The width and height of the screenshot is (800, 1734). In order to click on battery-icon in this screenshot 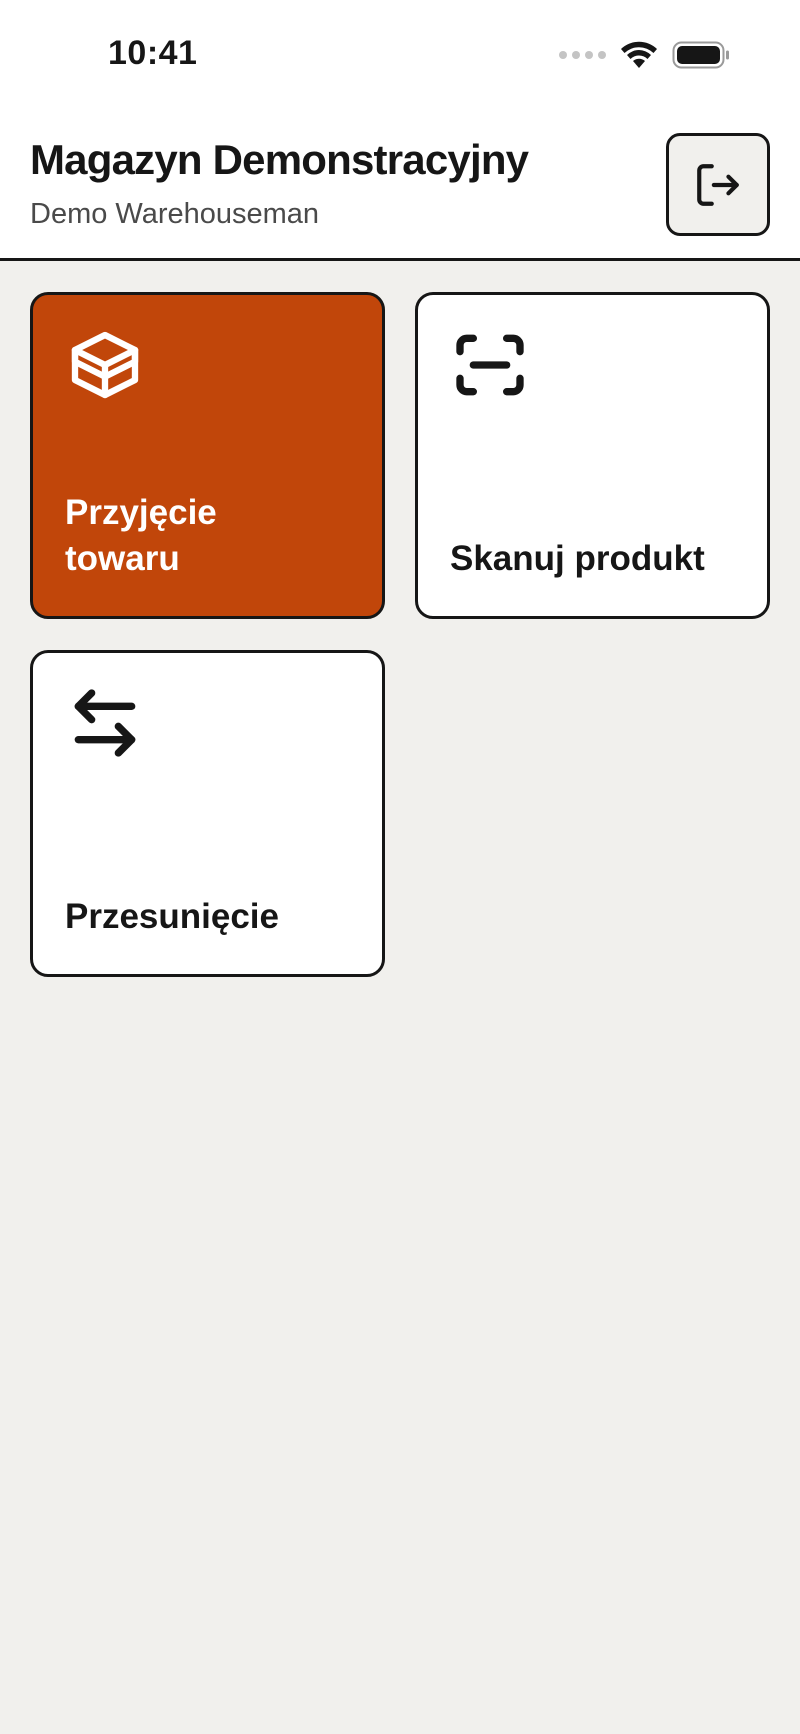, I will do `click(700, 55)`.